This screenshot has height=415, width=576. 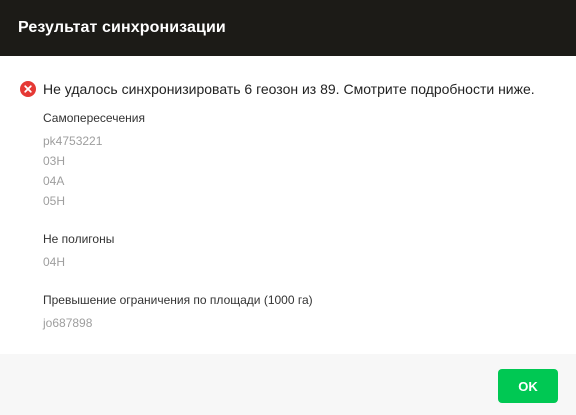 What do you see at coordinates (303, 250) in the screenshot?
I see `group-not-polygons: Не полигоны 04H` at bounding box center [303, 250].